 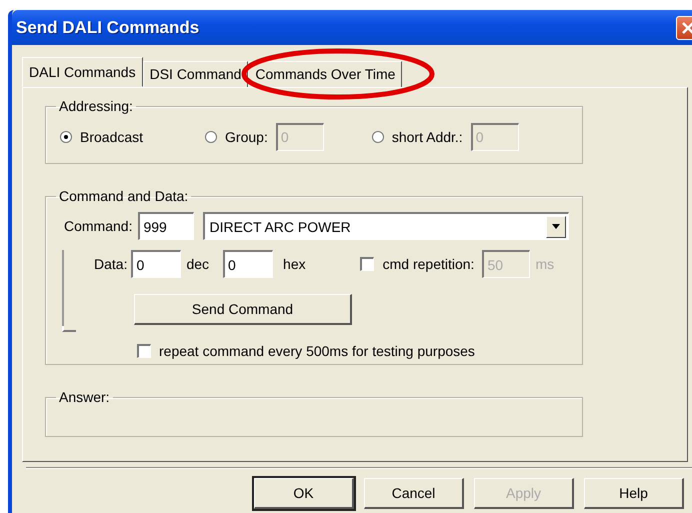 What do you see at coordinates (156, 264) in the screenshot?
I see `dec-field: 0` at bounding box center [156, 264].